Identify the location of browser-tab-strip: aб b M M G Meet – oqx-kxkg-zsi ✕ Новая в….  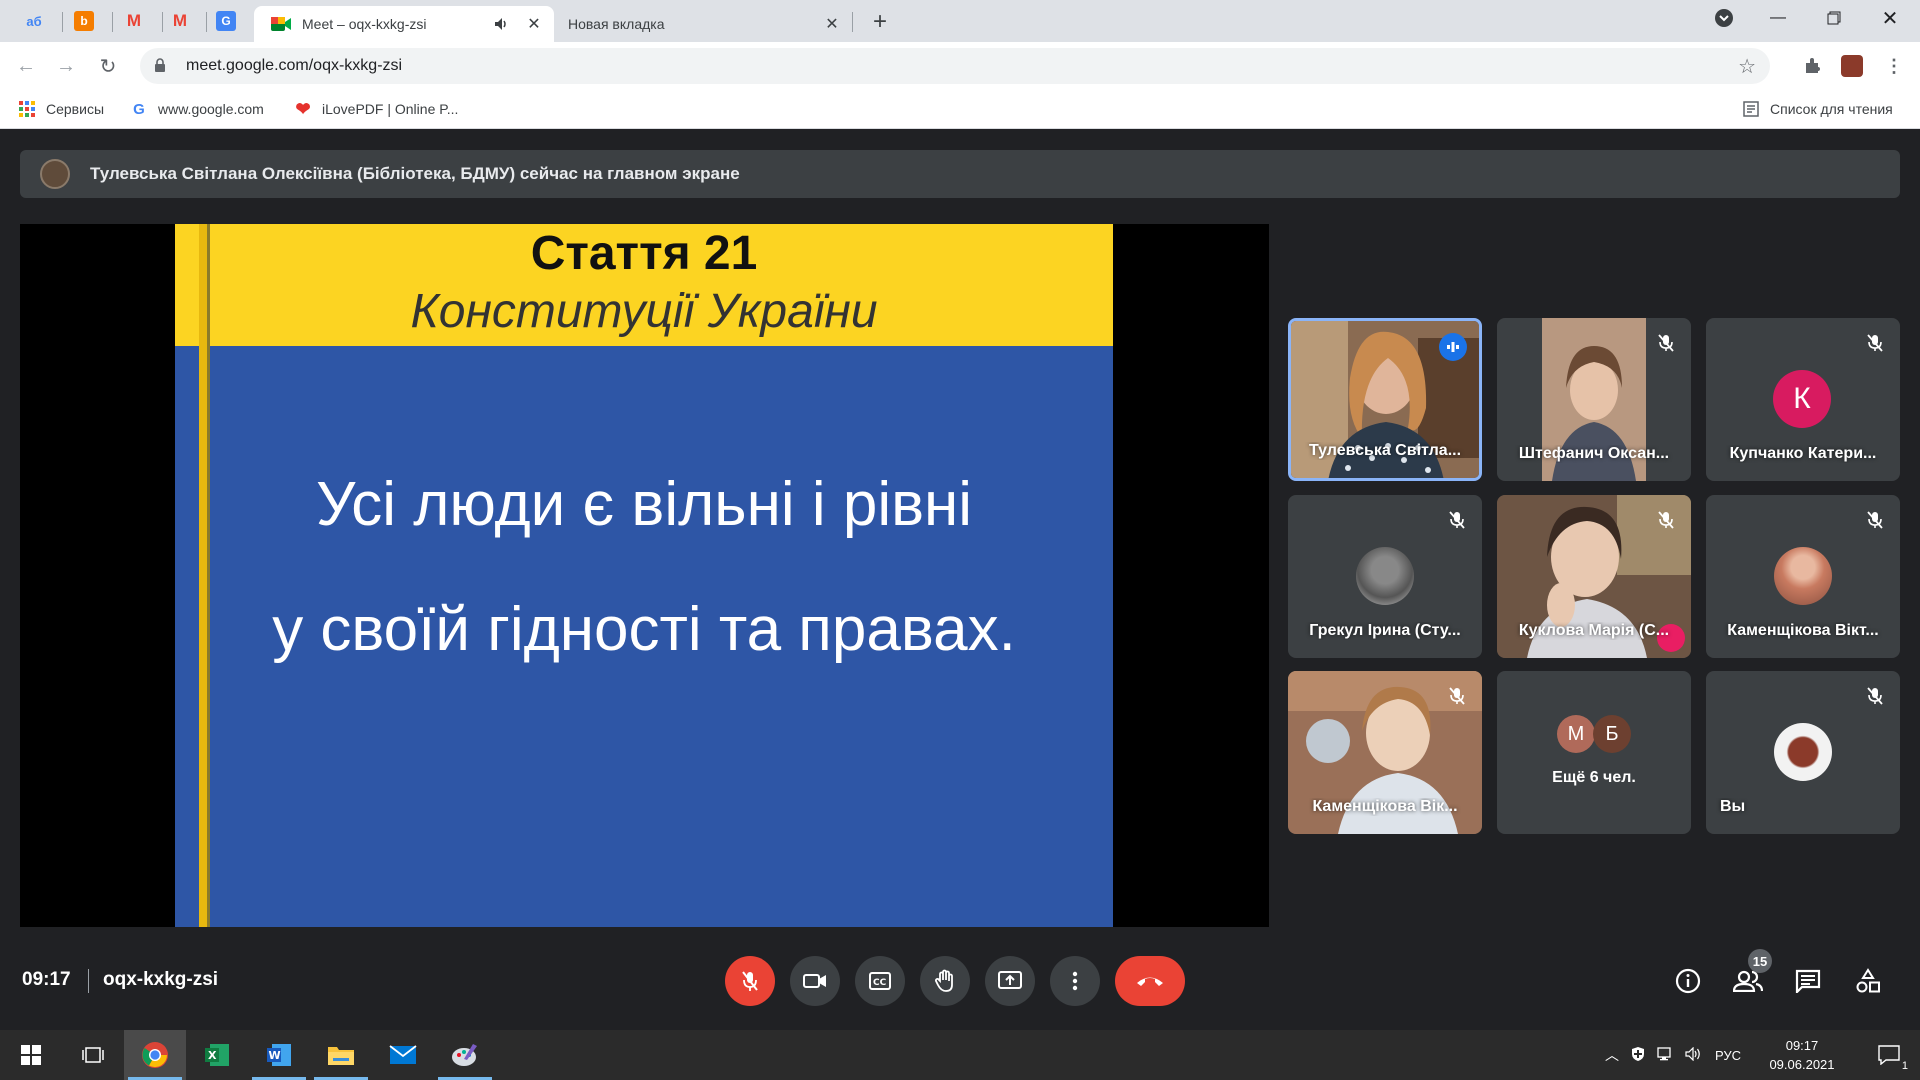
(960, 21).